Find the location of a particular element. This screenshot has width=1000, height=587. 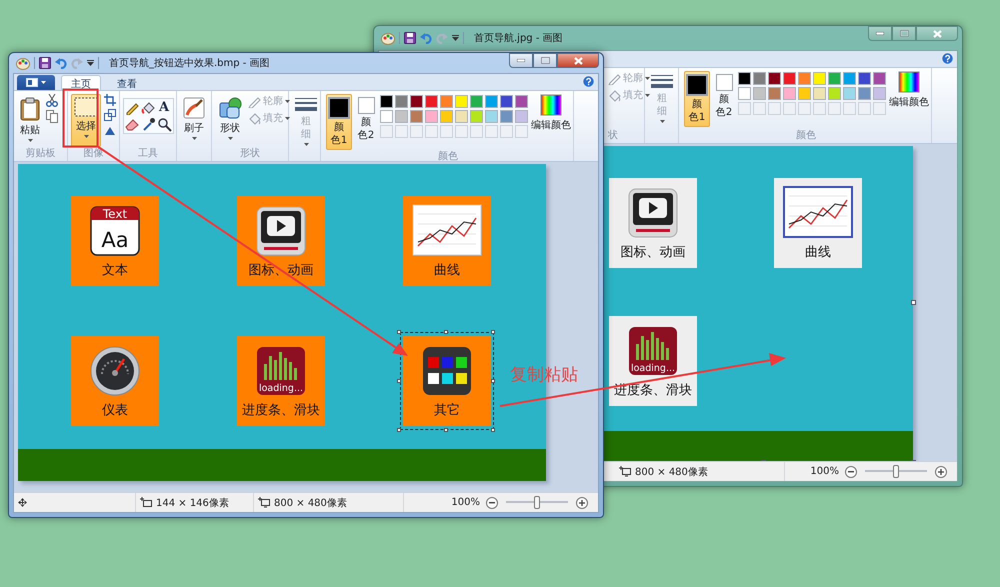

paste-button: 粘贴 is located at coordinates (30, 119).